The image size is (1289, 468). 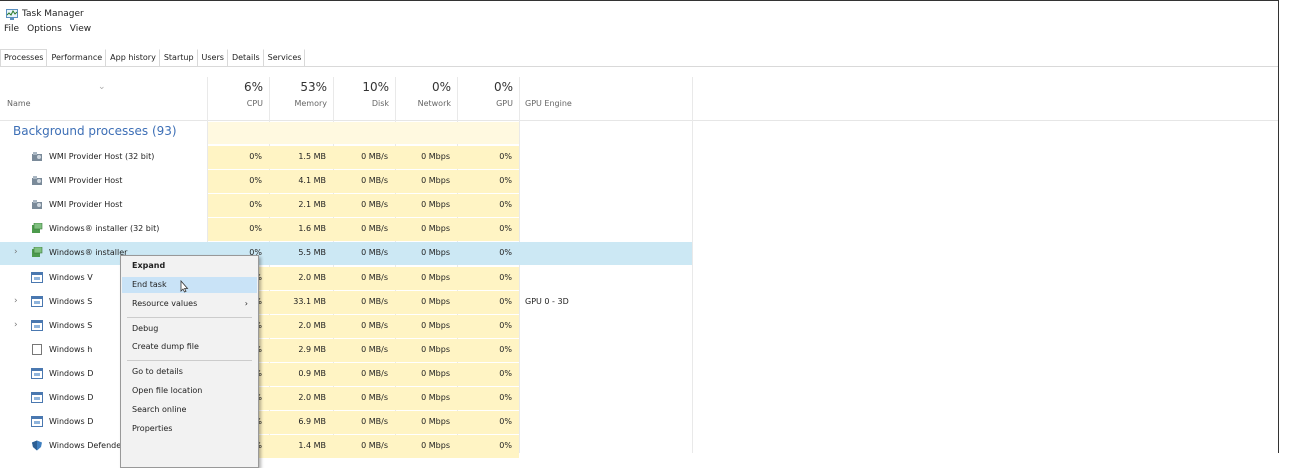 I want to click on menu-item-create-dump-file: Create dump file, so click(x=189, y=347).